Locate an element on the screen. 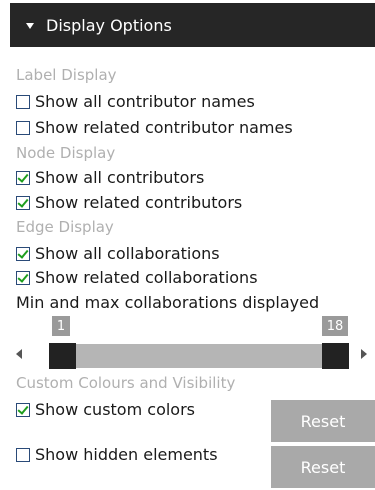  checkbox-show-related-contributor-names is located at coordinates (23, 127).